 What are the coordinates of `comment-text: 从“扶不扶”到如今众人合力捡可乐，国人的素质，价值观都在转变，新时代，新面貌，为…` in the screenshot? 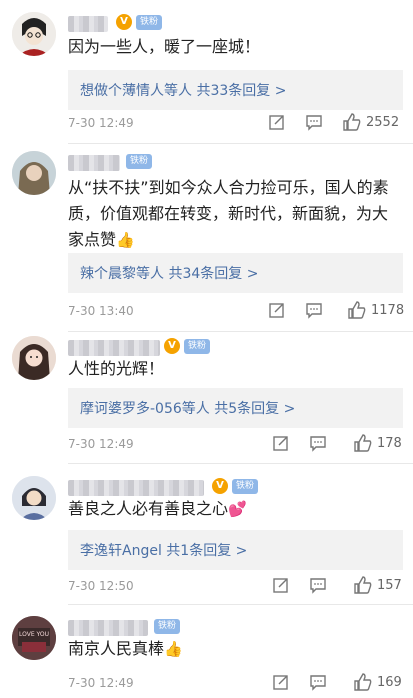 It's located at (235, 214).